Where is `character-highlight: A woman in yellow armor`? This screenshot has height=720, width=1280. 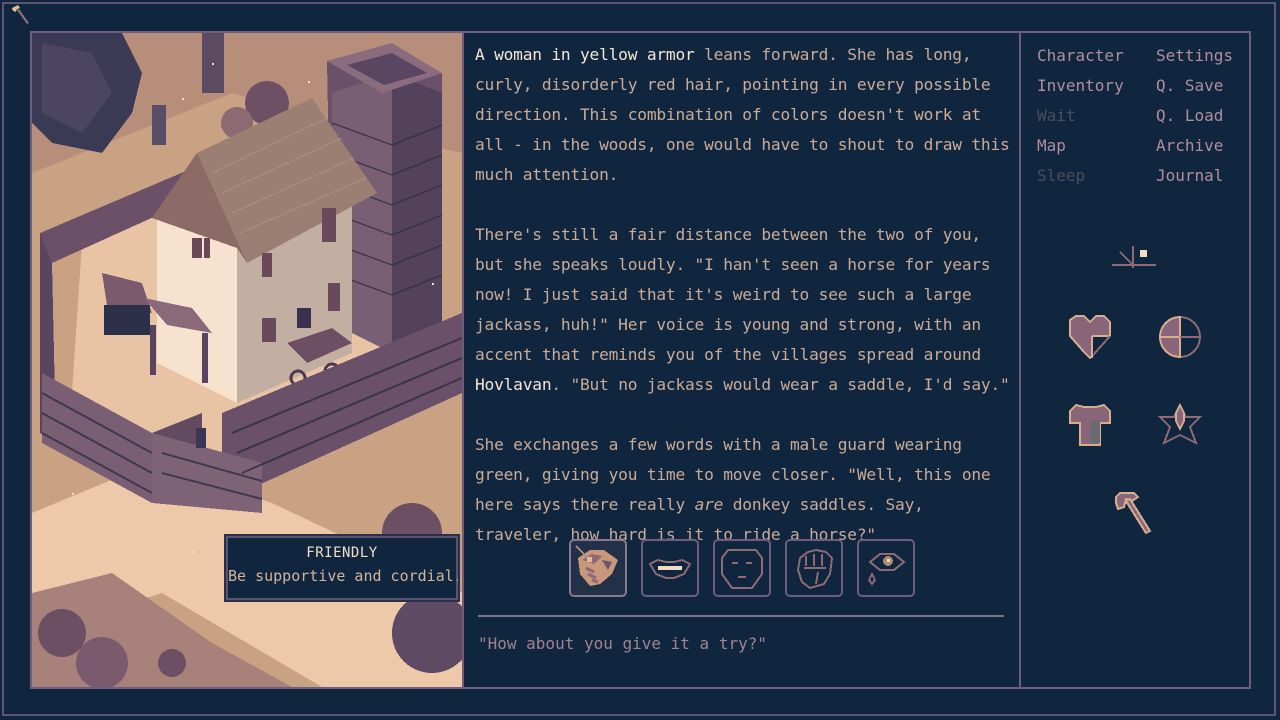
character-highlight: A woman in yellow armor is located at coordinates (585, 54).